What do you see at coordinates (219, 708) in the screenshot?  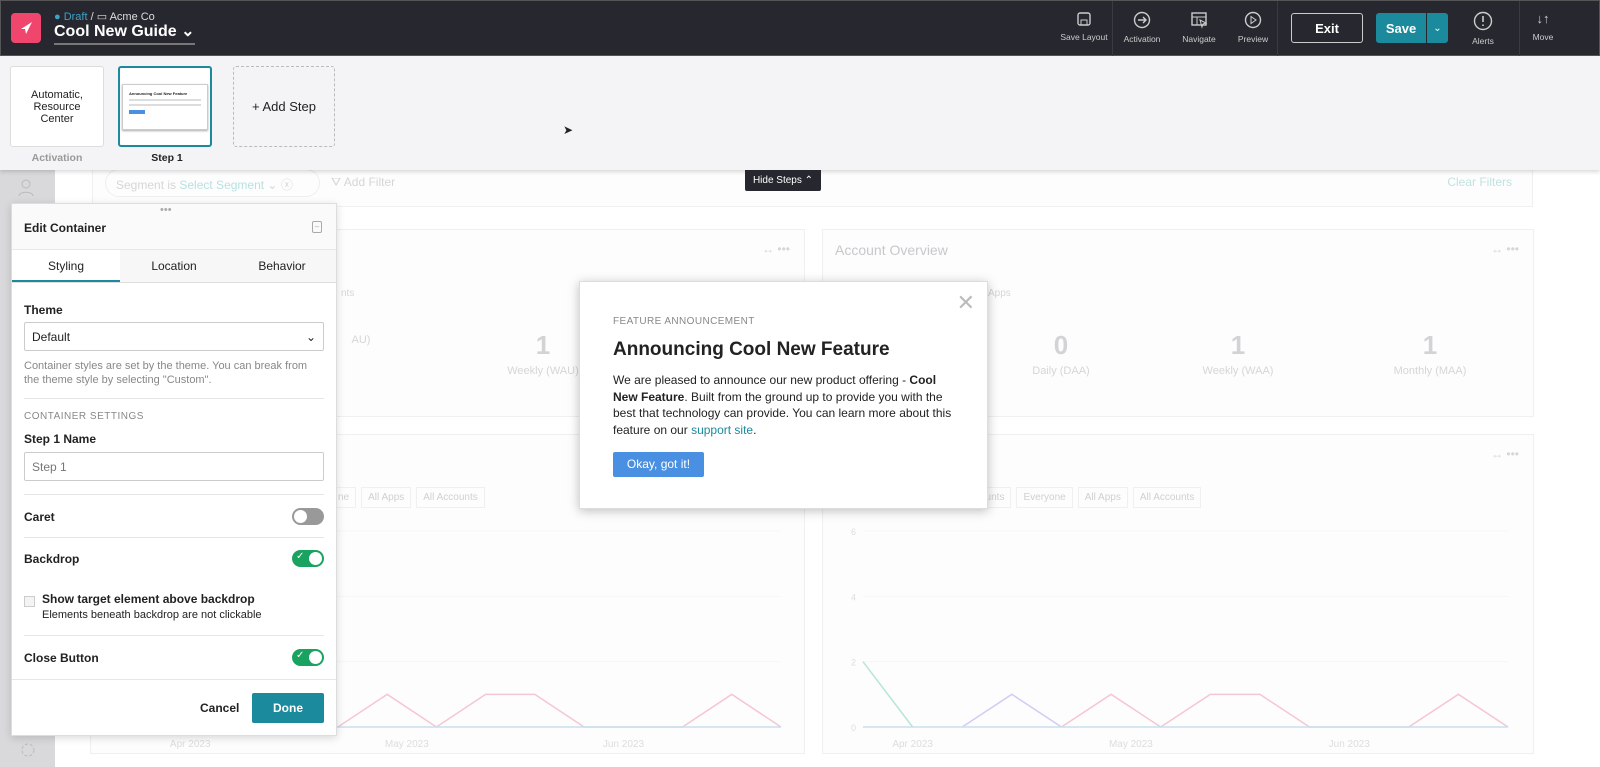 I see `cancel-button: Cancel` at bounding box center [219, 708].